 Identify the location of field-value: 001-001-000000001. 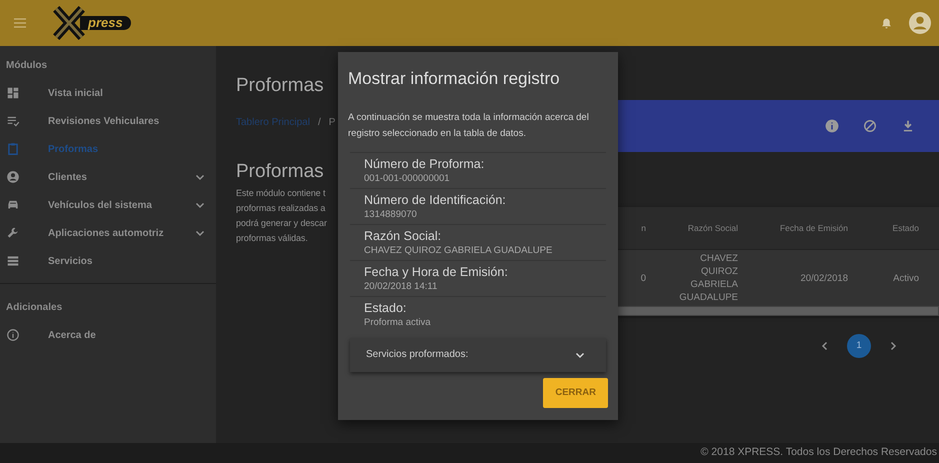
(407, 179).